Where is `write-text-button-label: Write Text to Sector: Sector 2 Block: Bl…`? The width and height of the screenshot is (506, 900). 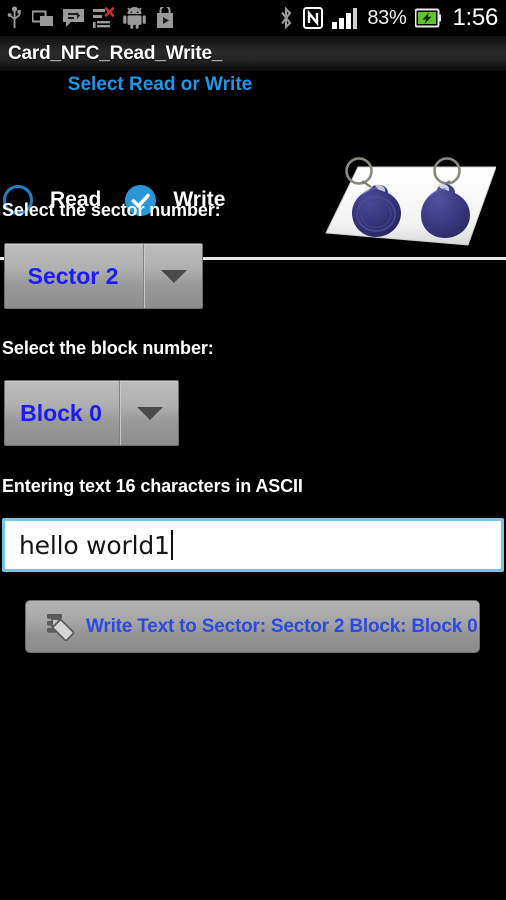 write-text-button-label: Write Text to Sector: Sector 2 Block: Bl… is located at coordinates (282, 626).